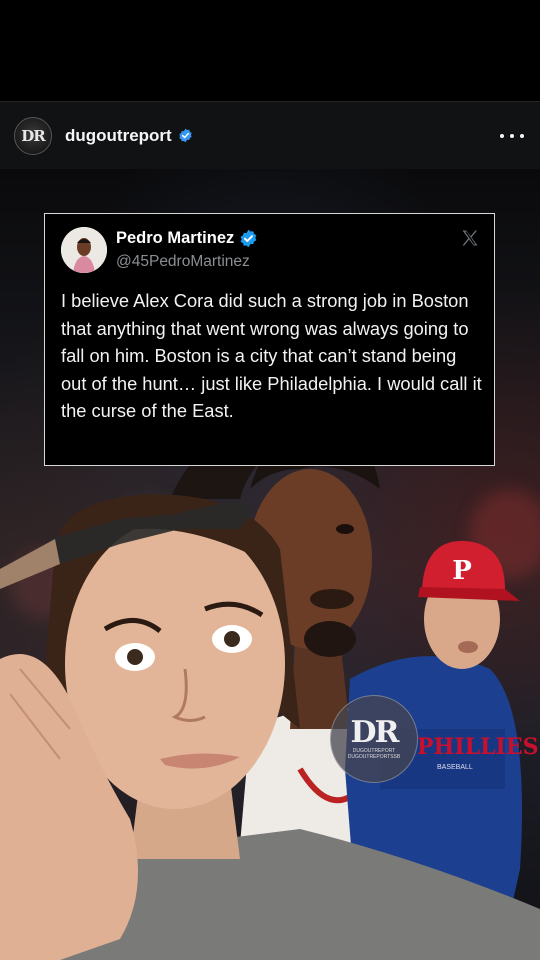 This screenshot has height=960, width=540. What do you see at coordinates (270, 50) in the screenshot?
I see `status-area` at bounding box center [270, 50].